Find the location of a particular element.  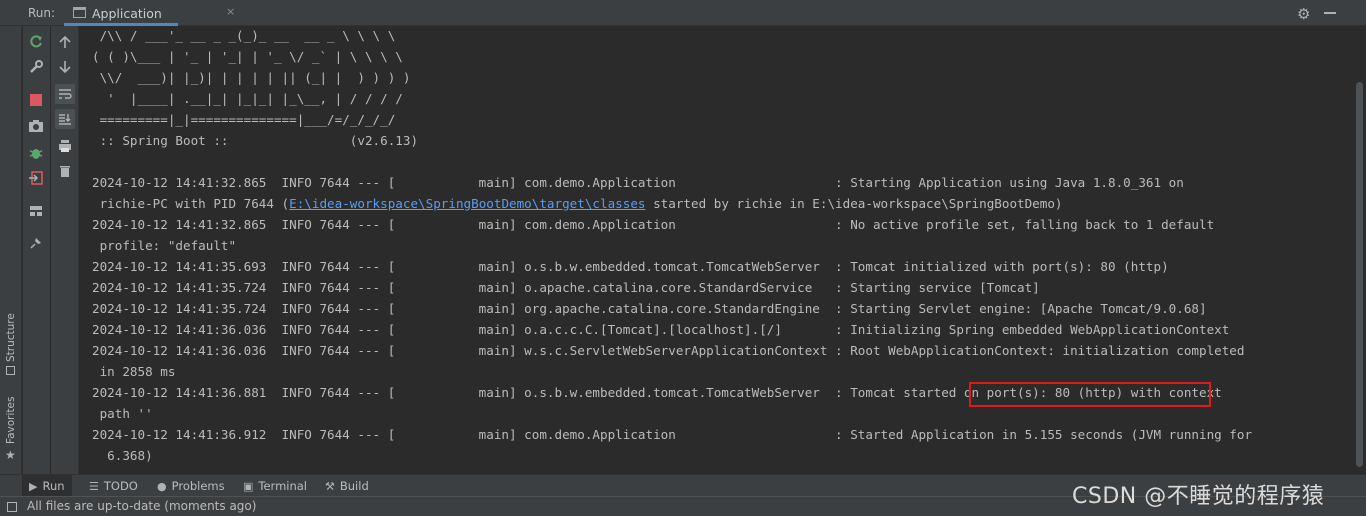

scroll-thumb is located at coordinates (1359, 274).